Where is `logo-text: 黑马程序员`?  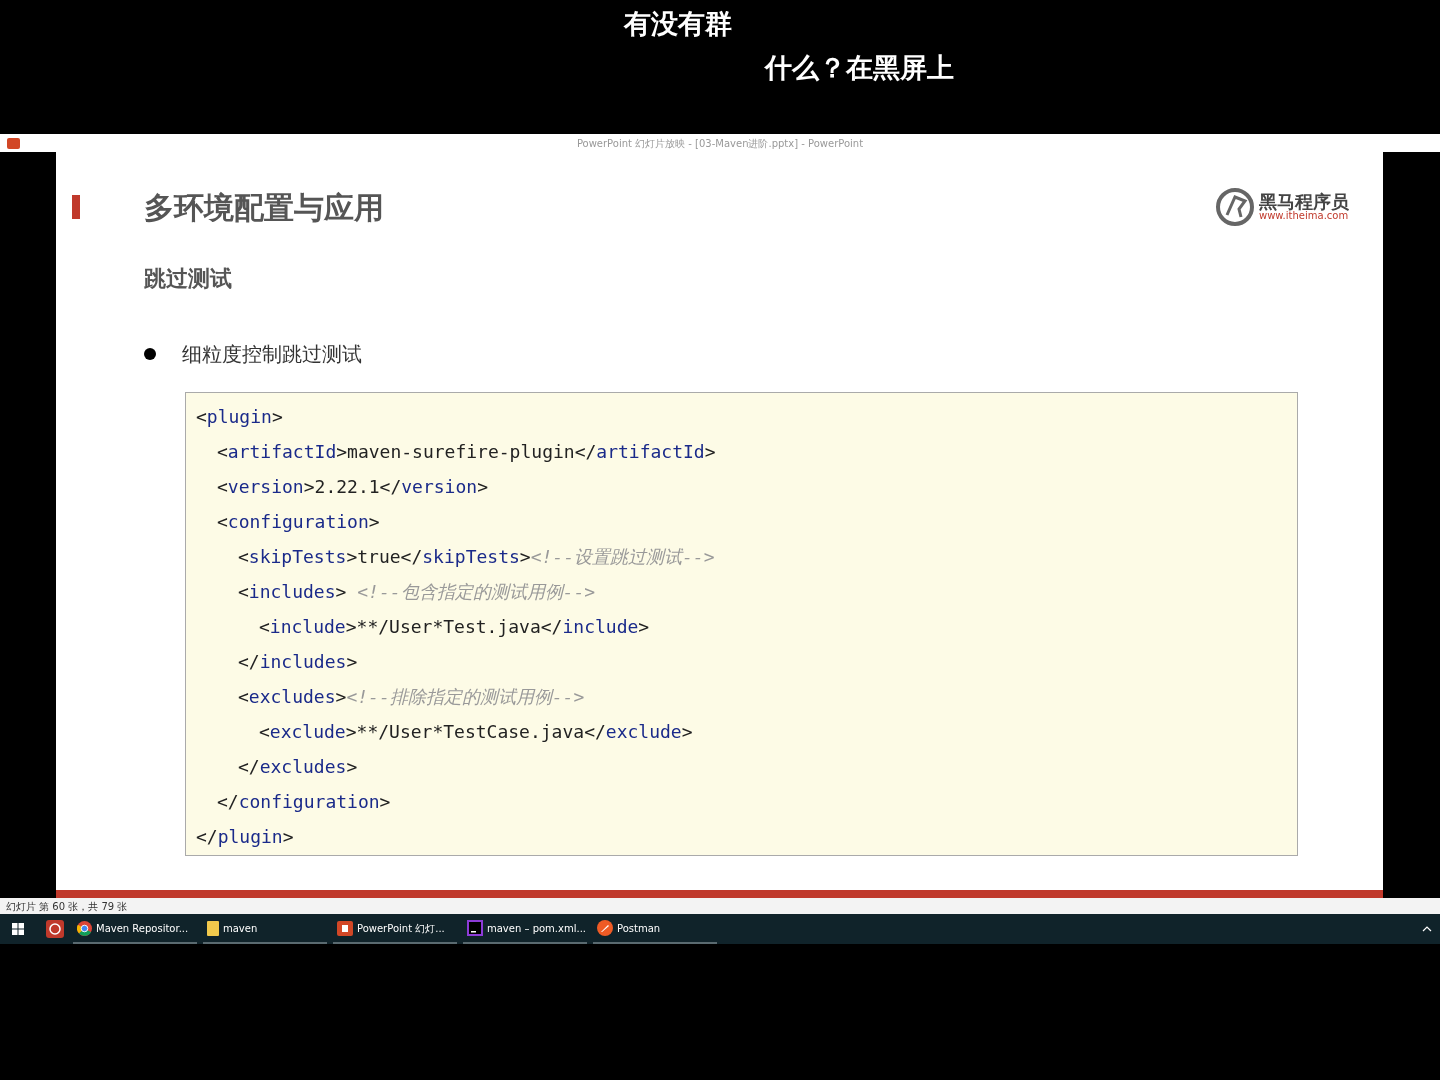
logo-text: 黑马程序员 is located at coordinates (1304, 202).